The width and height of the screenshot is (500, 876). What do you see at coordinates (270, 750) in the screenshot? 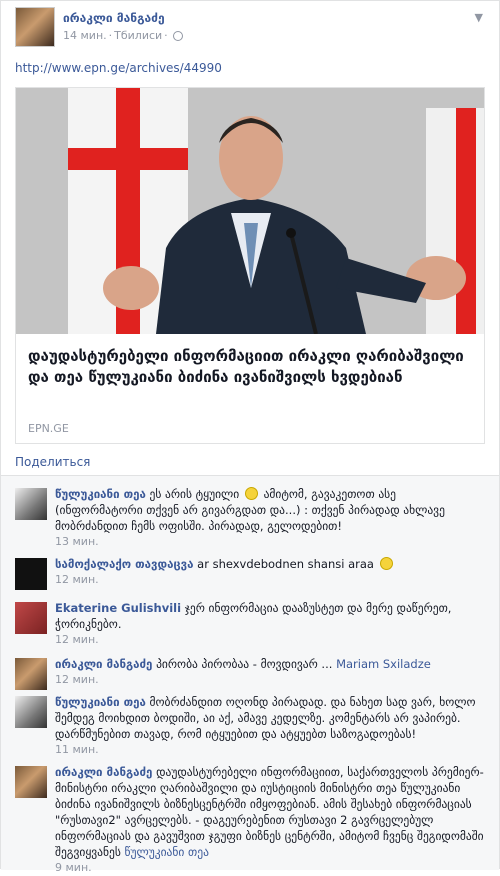
I see `comment-time: 11 мин.` at bounding box center [270, 750].